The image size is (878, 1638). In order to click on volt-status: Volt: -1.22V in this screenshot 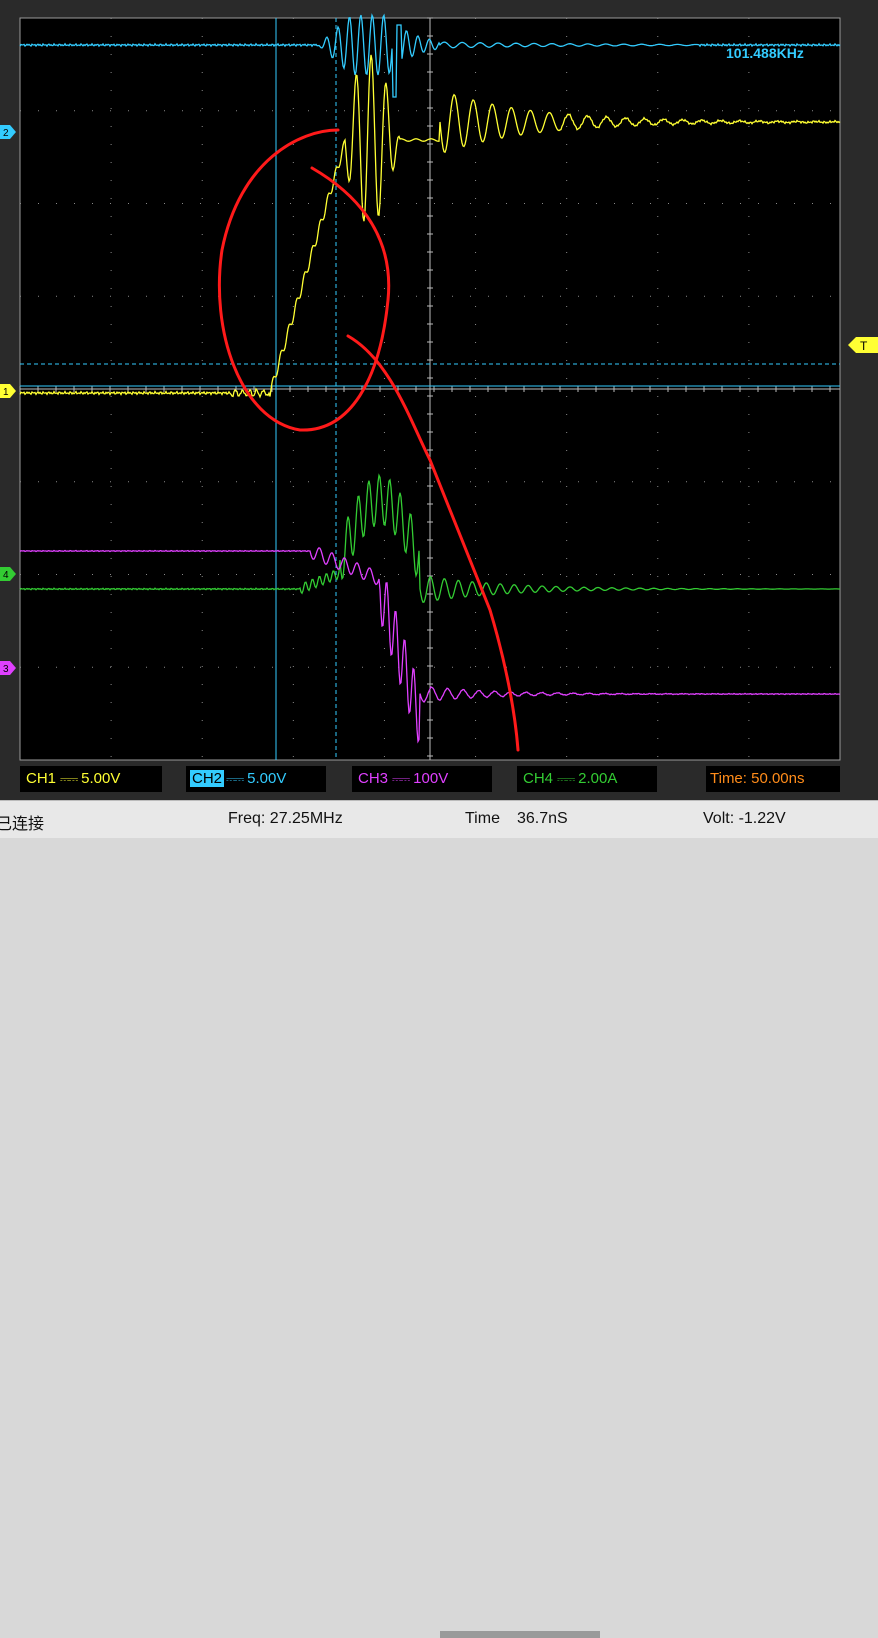, I will do `click(744, 818)`.